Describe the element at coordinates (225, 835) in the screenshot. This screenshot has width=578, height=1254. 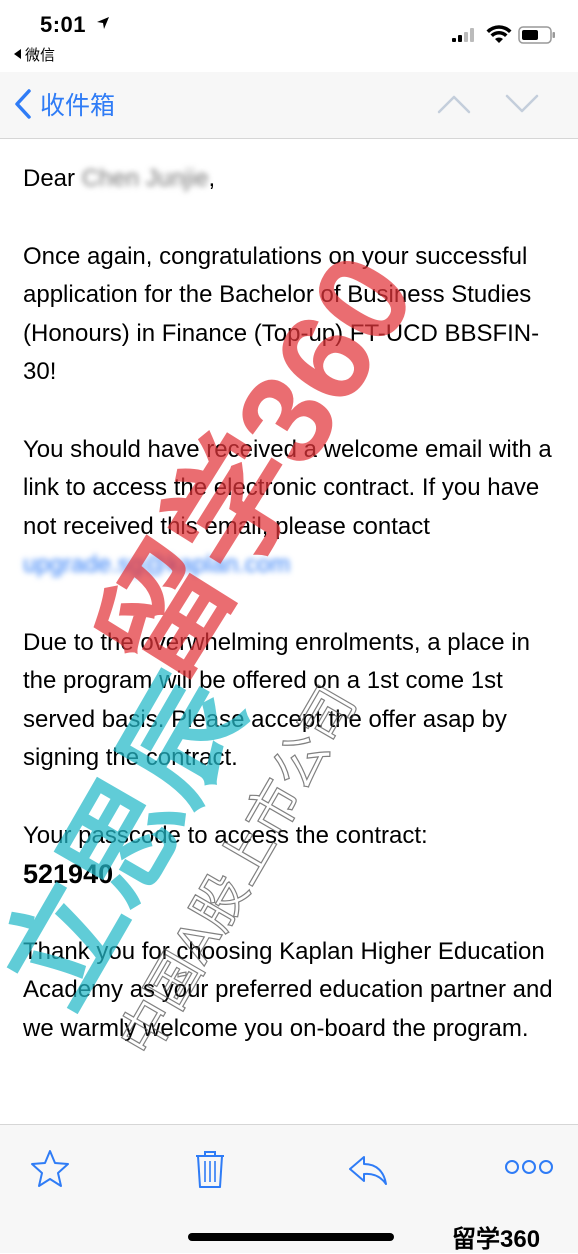
I see `passcode-label: Your passcode to access the contract:` at that location.